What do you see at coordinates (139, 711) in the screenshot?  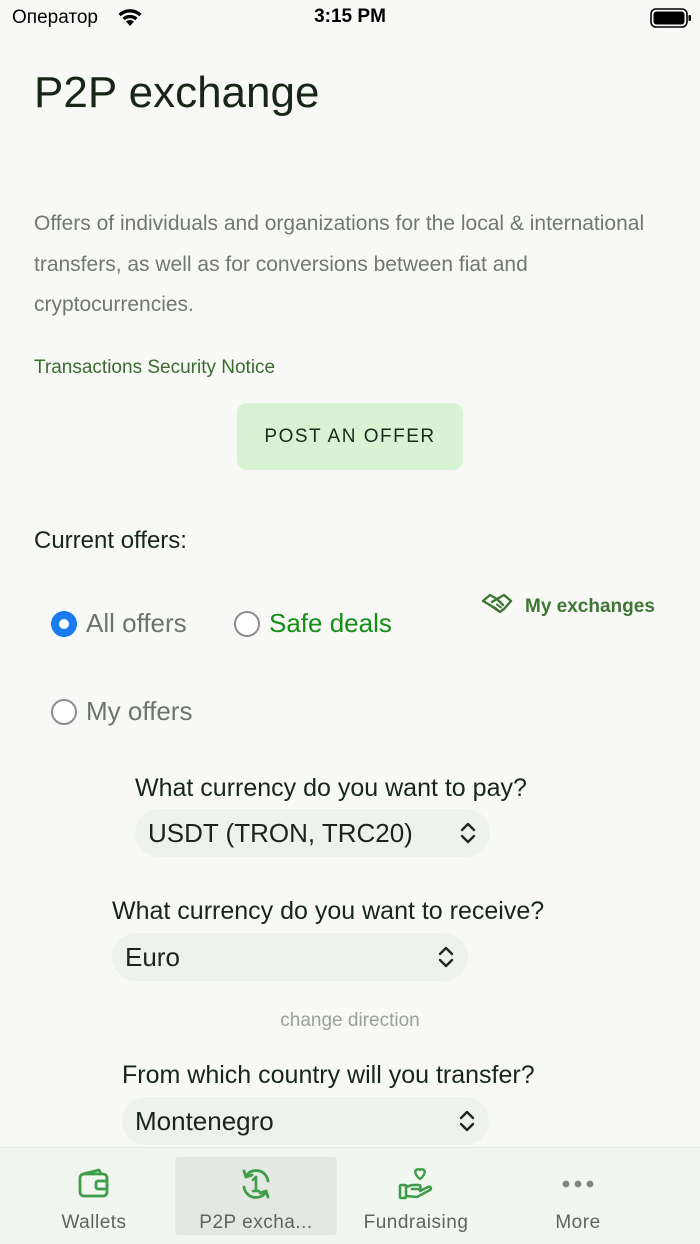 I see `radio-my-offers-label: My offers` at bounding box center [139, 711].